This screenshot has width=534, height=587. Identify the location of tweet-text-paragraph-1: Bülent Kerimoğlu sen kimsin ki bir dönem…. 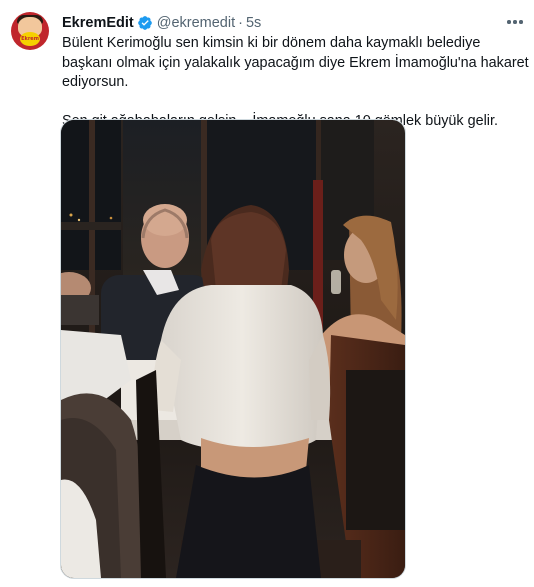
(295, 62).